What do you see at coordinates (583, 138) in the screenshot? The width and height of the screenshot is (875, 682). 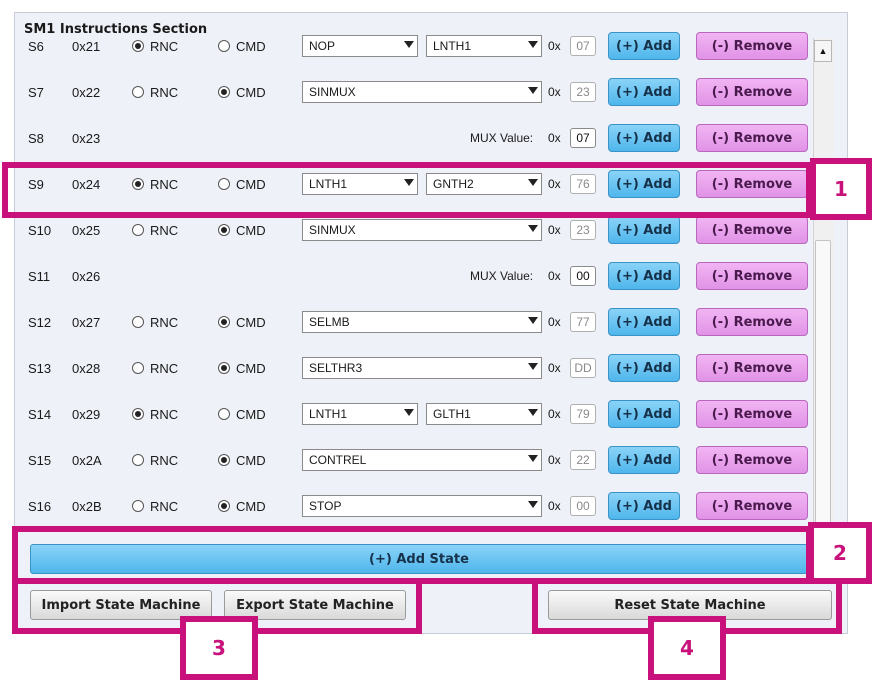 I see `hex-value-field: 07` at bounding box center [583, 138].